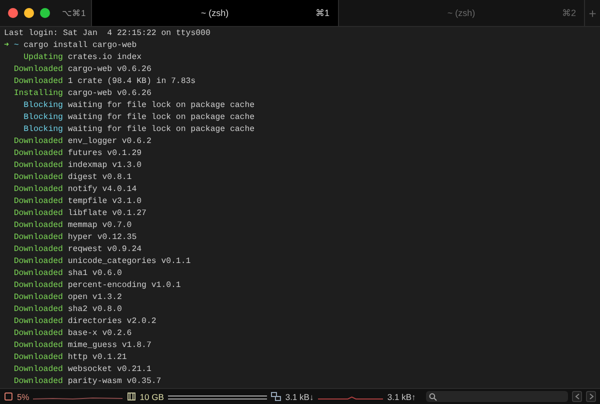  I want to click on terminal-text: notify v4.0.14, so click(102, 189).